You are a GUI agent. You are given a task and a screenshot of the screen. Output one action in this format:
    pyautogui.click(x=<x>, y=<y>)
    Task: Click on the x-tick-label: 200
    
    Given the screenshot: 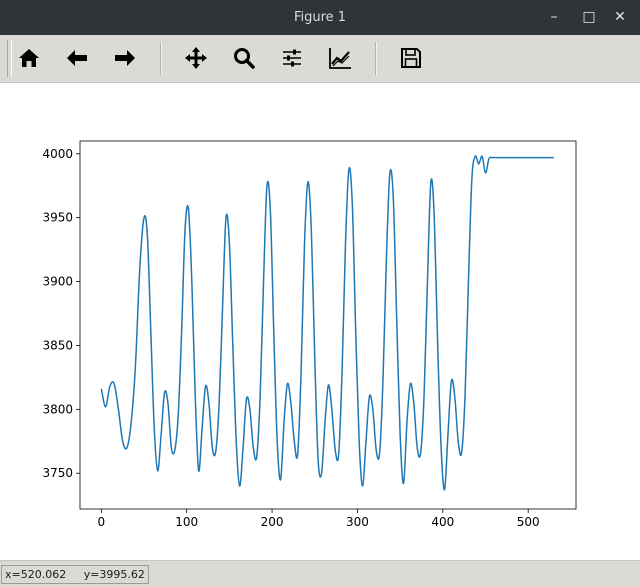 What is the action you would take?
    pyautogui.click(x=272, y=522)
    